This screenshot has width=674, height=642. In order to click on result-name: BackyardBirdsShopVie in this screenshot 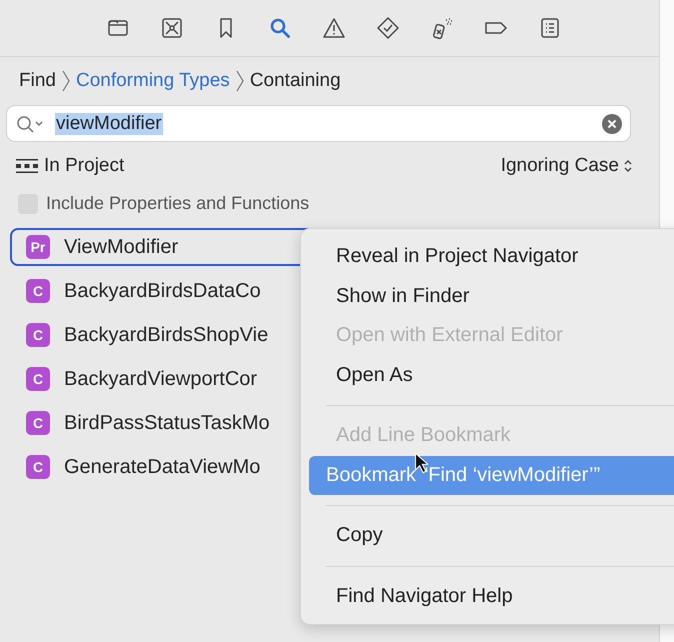, I will do `click(166, 335)`.